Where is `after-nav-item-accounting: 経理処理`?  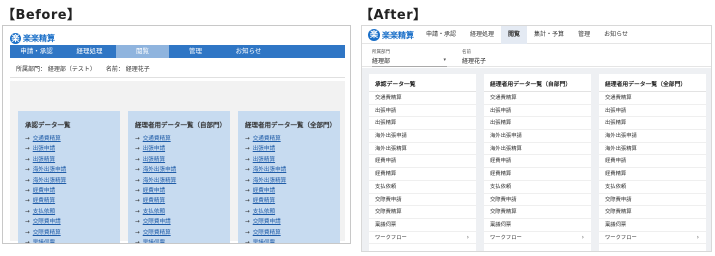
after-nav-item-accounting: 経理処理 is located at coordinates (482, 35).